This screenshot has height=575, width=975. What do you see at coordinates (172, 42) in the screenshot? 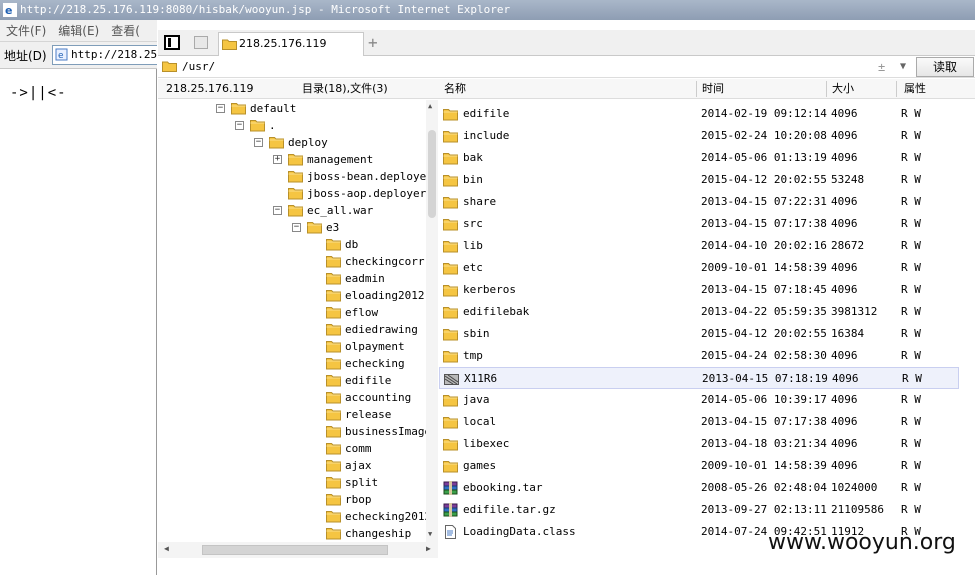
I see `sidebar-toggle-icon` at bounding box center [172, 42].